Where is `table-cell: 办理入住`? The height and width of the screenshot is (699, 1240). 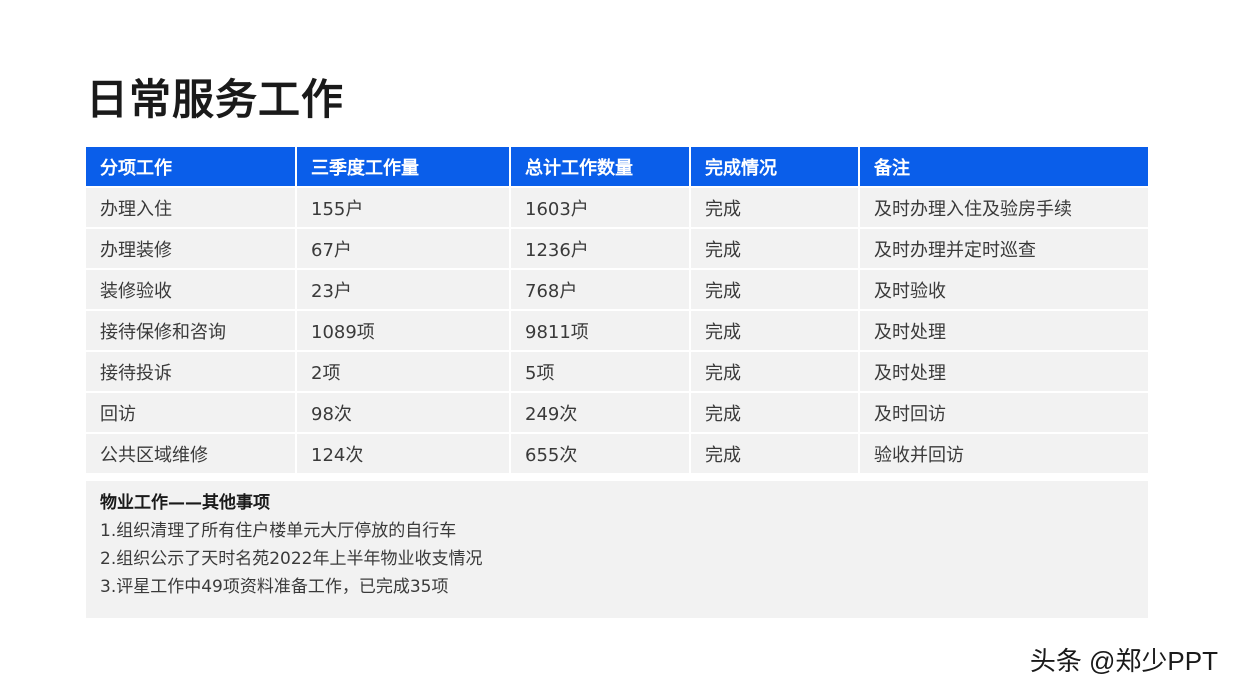 table-cell: 办理入住 is located at coordinates (190, 207).